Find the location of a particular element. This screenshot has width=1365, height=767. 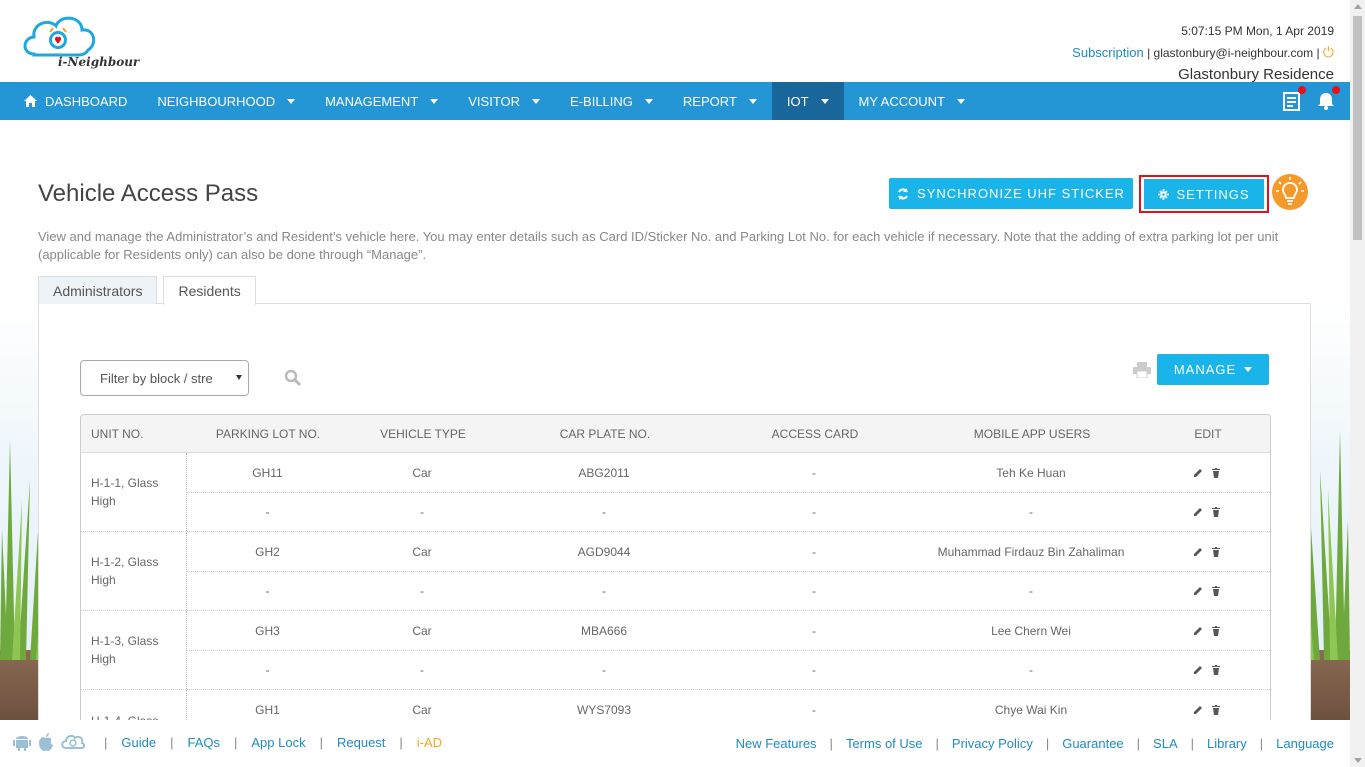

nav-dashboard: DASHBOARD is located at coordinates (71, 101).